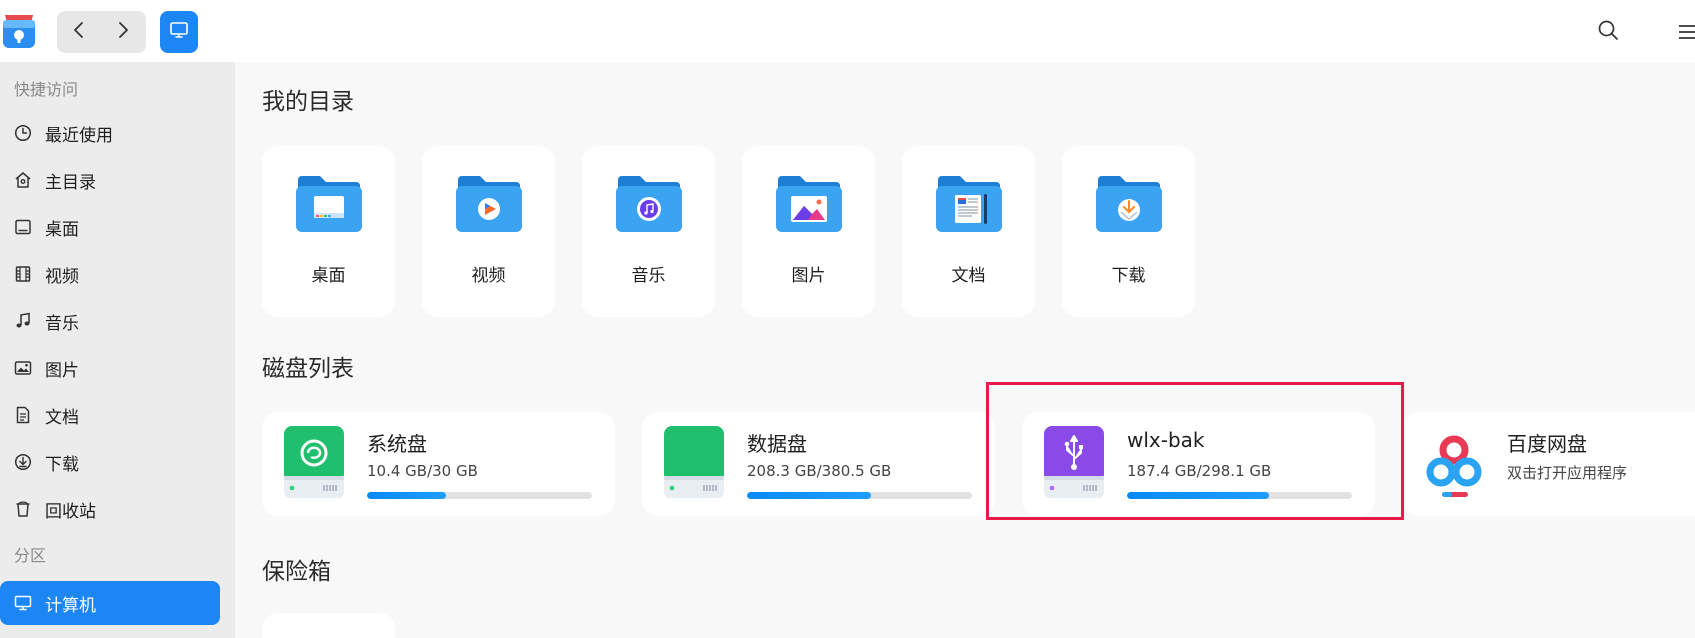  What do you see at coordinates (110, 227) in the screenshot?
I see `sidebar-item-desktop: 桌面` at bounding box center [110, 227].